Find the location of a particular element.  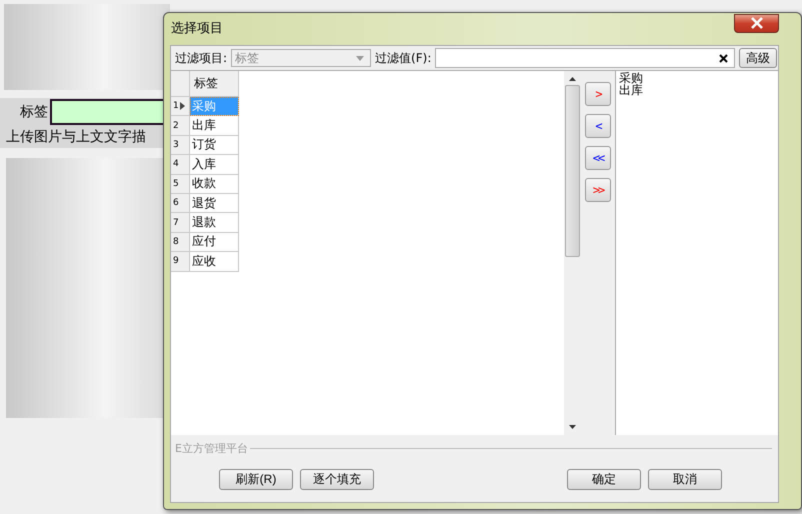

table-cell: 应付 is located at coordinates (214, 242).